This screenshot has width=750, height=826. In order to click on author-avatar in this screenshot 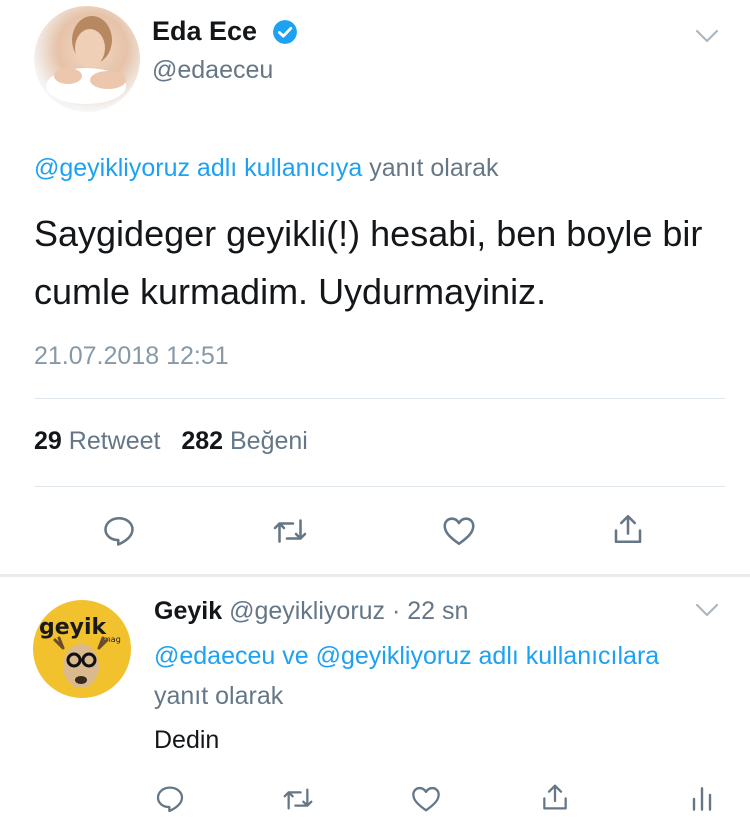, I will do `click(87, 59)`.